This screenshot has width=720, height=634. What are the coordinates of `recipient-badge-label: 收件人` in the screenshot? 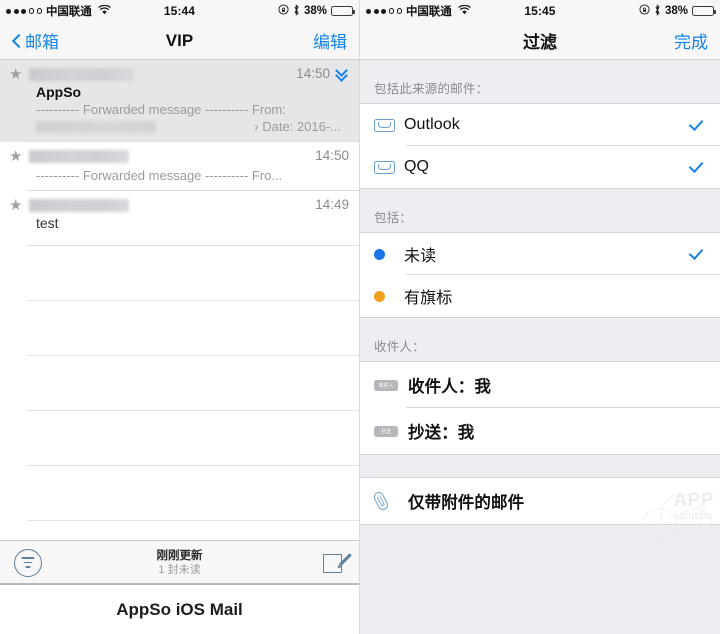 It's located at (386, 385).